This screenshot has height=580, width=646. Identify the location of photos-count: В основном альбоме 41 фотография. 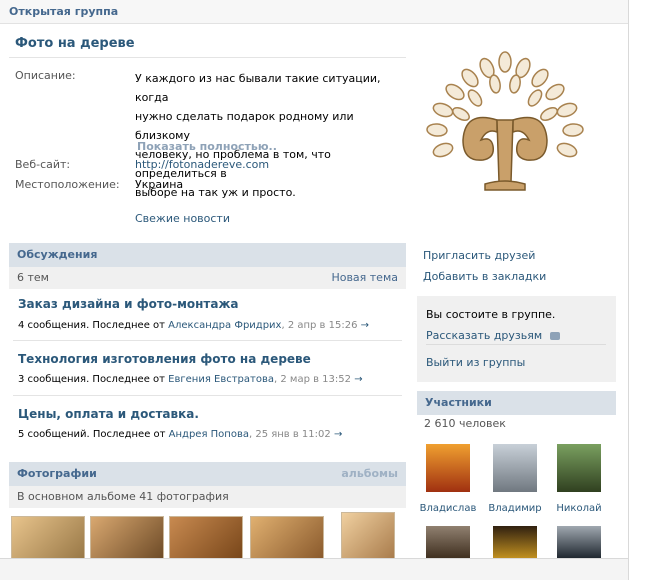
(123, 496).